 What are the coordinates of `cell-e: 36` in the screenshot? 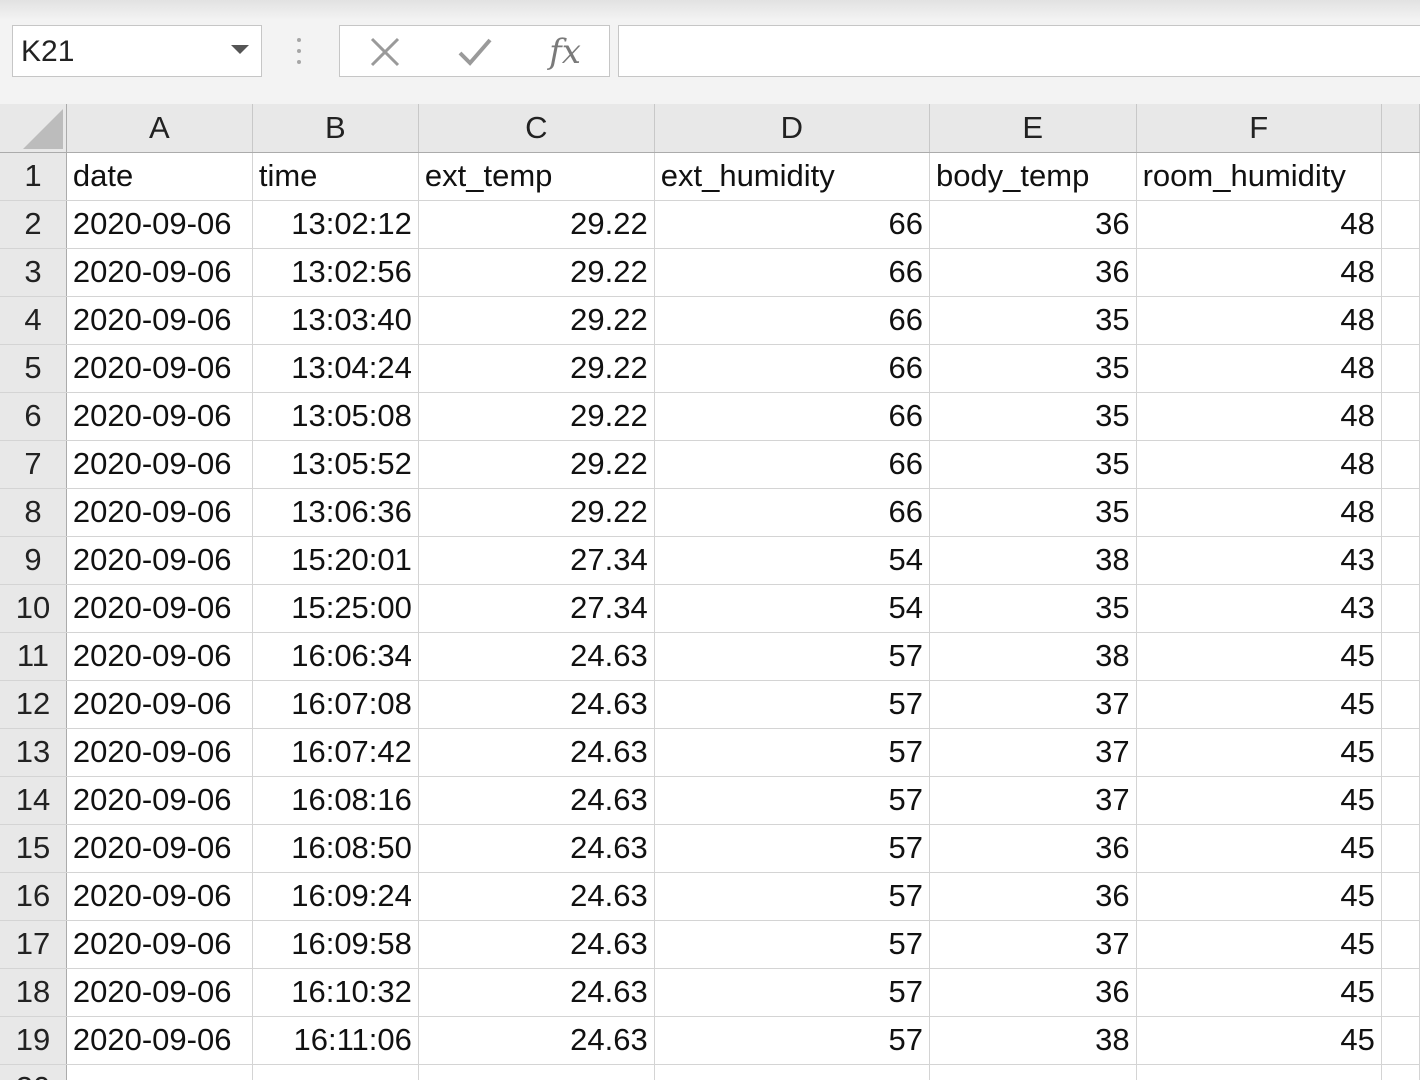 It's located at (1033, 224).